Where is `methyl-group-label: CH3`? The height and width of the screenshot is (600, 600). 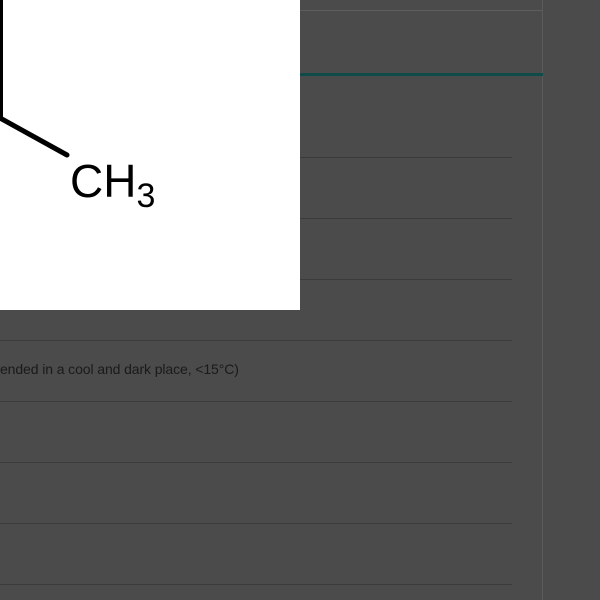
methyl-group-label: CH3 is located at coordinates (112, 185).